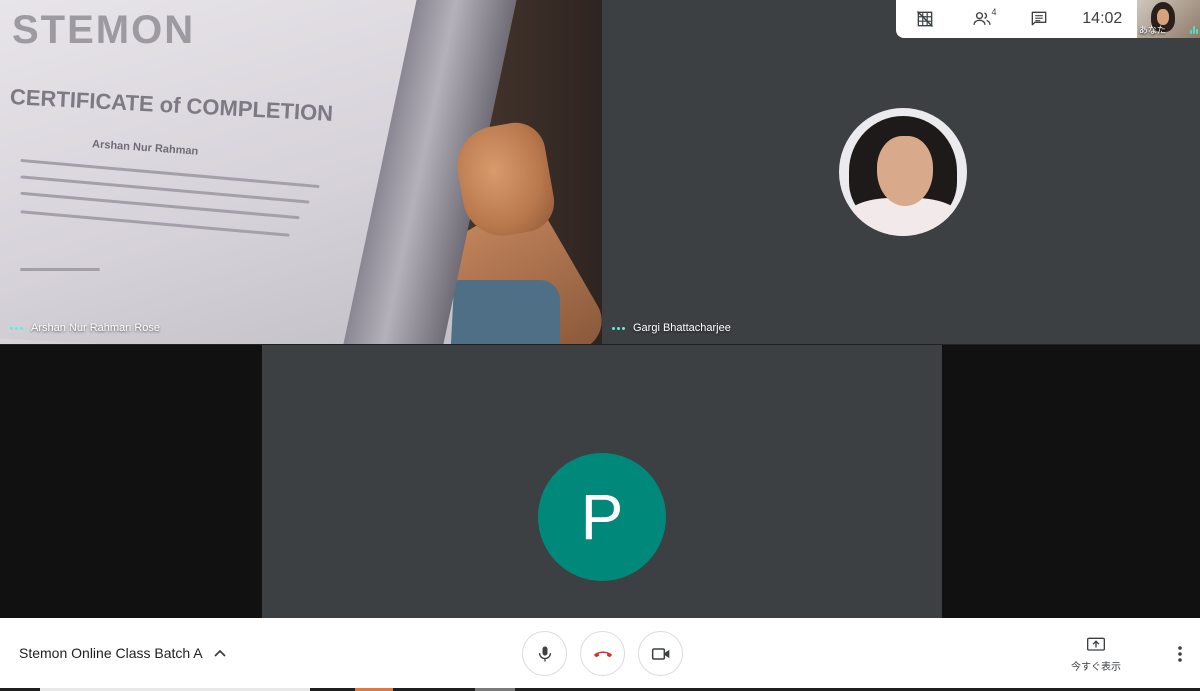 Image resolution: width=1200 pixels, height=691 pixels. What do you see at coordinates (1071, 481) in the screenshot?
I see `letterbox-right` at bounding box center [1071, 481].